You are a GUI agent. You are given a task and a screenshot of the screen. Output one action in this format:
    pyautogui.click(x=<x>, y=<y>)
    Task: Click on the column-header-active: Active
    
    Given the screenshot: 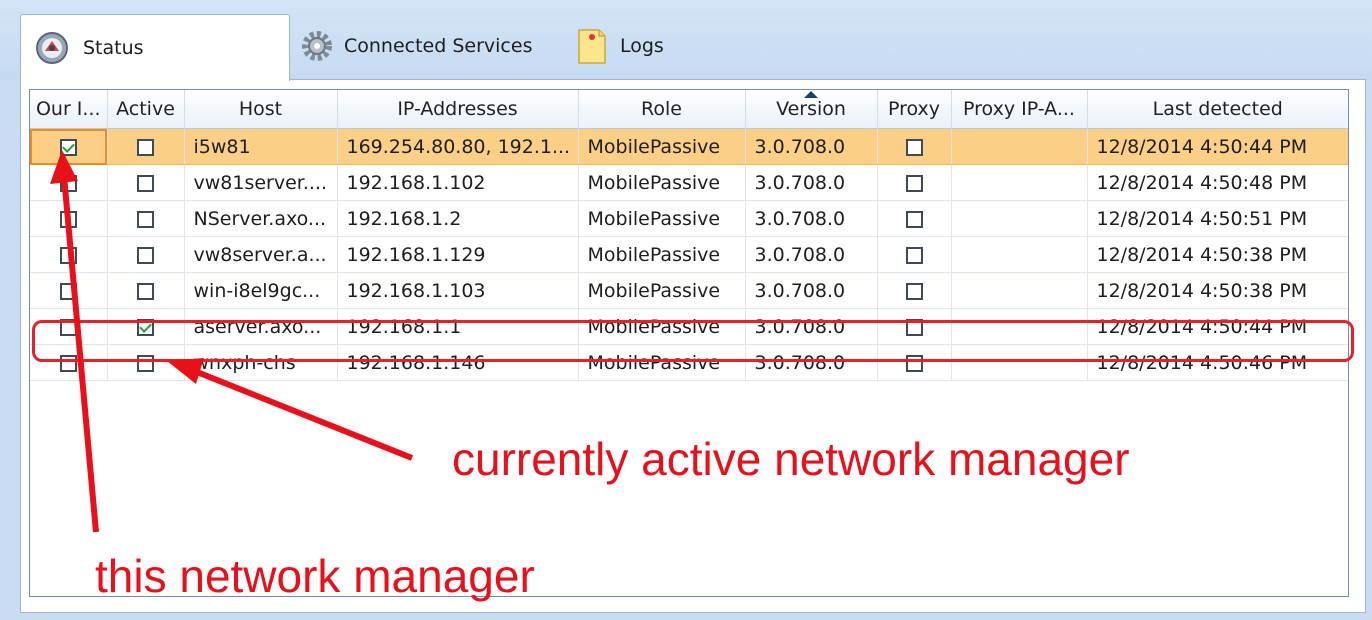 What is the action you would take?
    pyautogui.click(x=146, y=109)
    